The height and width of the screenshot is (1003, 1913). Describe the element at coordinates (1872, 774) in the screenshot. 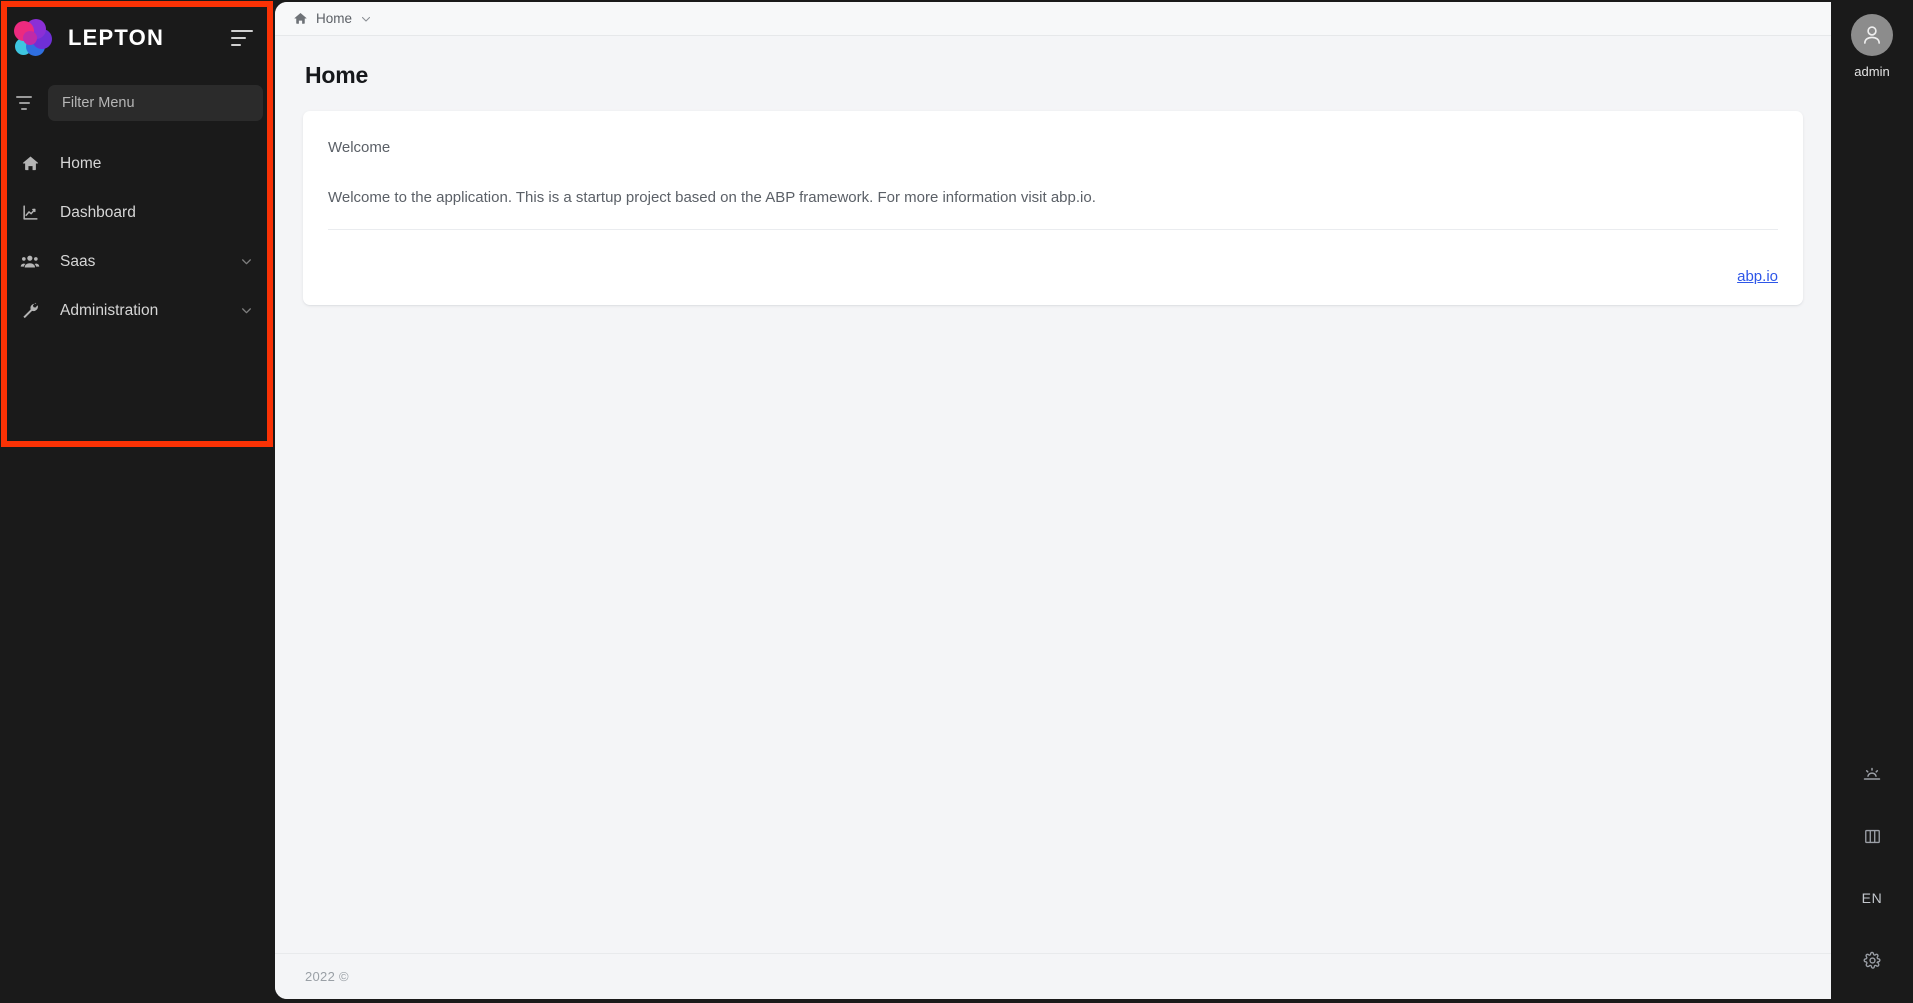

I see `brightness-icon` at that location.